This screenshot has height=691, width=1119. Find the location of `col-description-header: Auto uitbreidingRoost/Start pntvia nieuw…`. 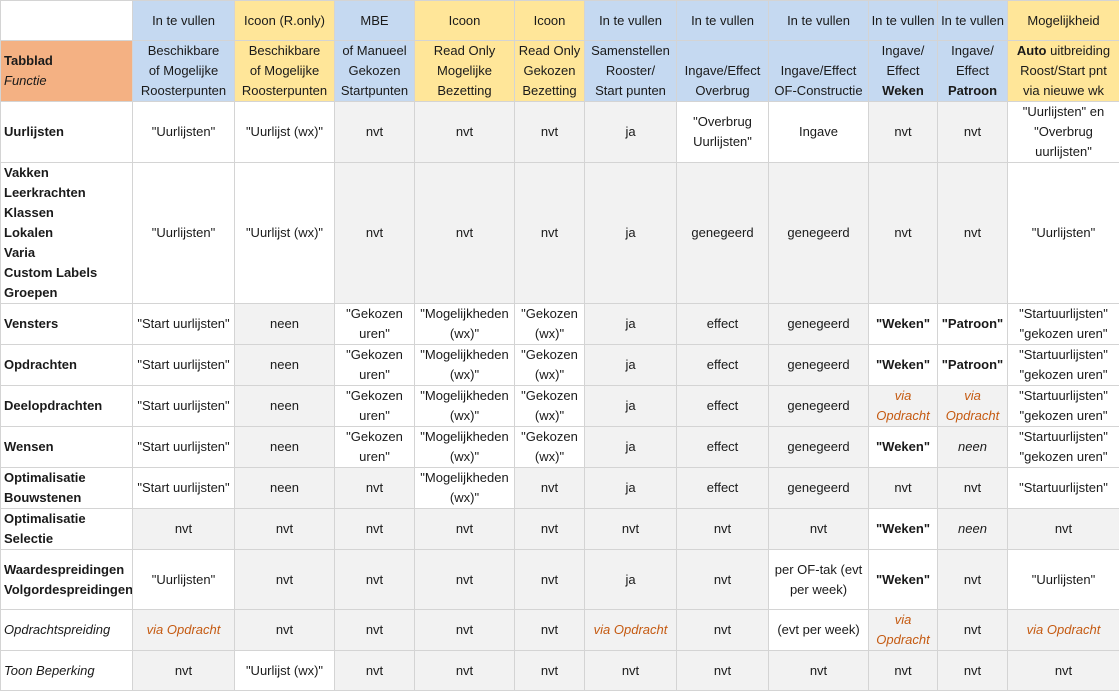

col-description-header: Auto uitbreidingRoost/Start pntvia nieuw… is located at coordinates (1063, 71).